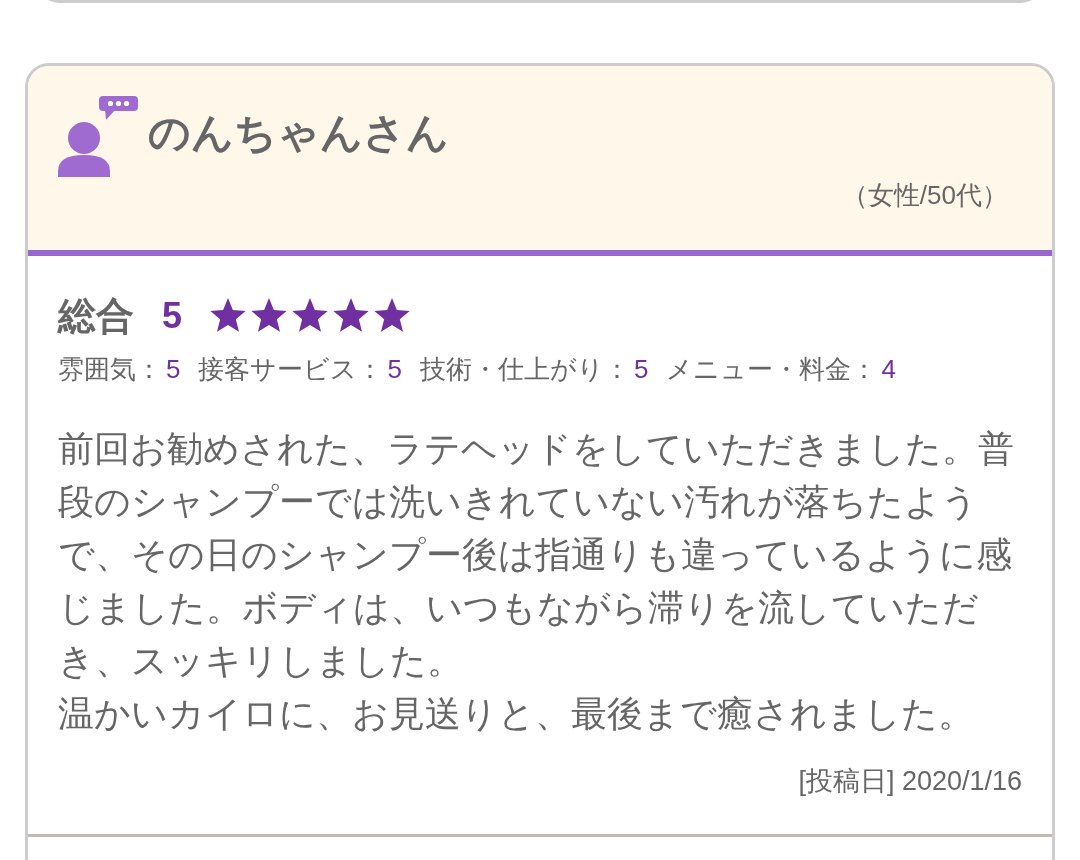 Image resolution: width=1080 pixels, height=860 pixels. What do you see at coordinates (516, 714) in the screenshot?
I see `review-text: 温かいカイロに、お見送りと、最後まで癒されました。` at bounding box center [516, 714].